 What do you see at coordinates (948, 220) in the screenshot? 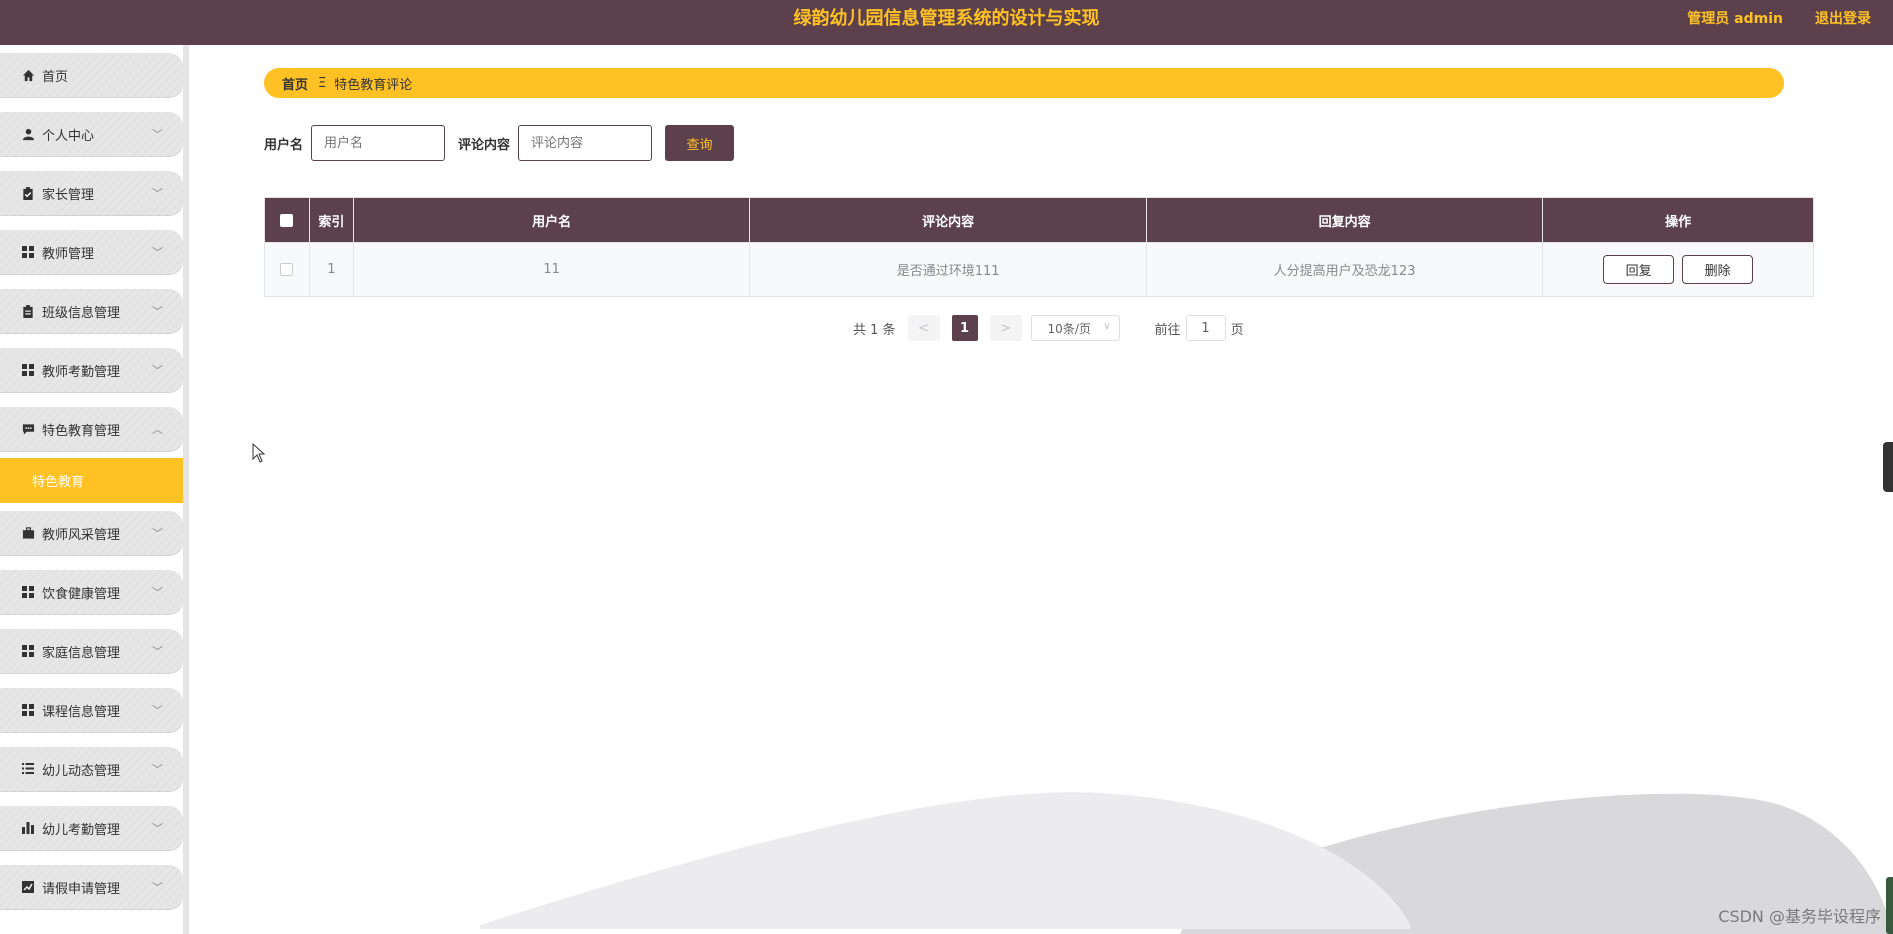
I see `column-header-comment: 评论内容` at bounding box center [948, 220].